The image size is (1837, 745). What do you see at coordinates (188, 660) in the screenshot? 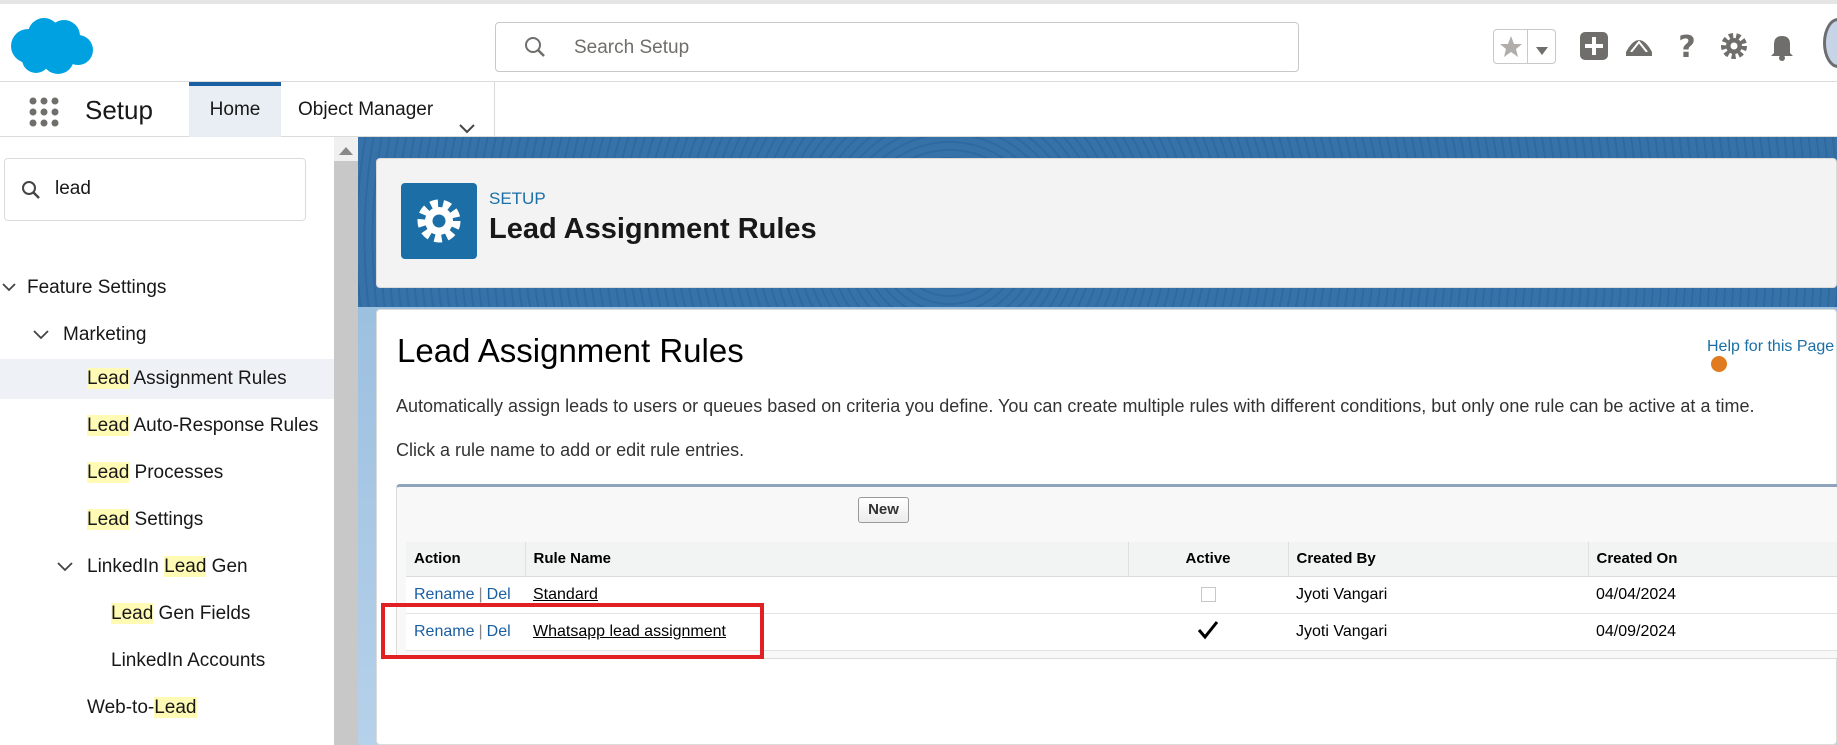
I see `sidebar-item-label: LinkedIn Accounts` at bounding box center [188, 660].